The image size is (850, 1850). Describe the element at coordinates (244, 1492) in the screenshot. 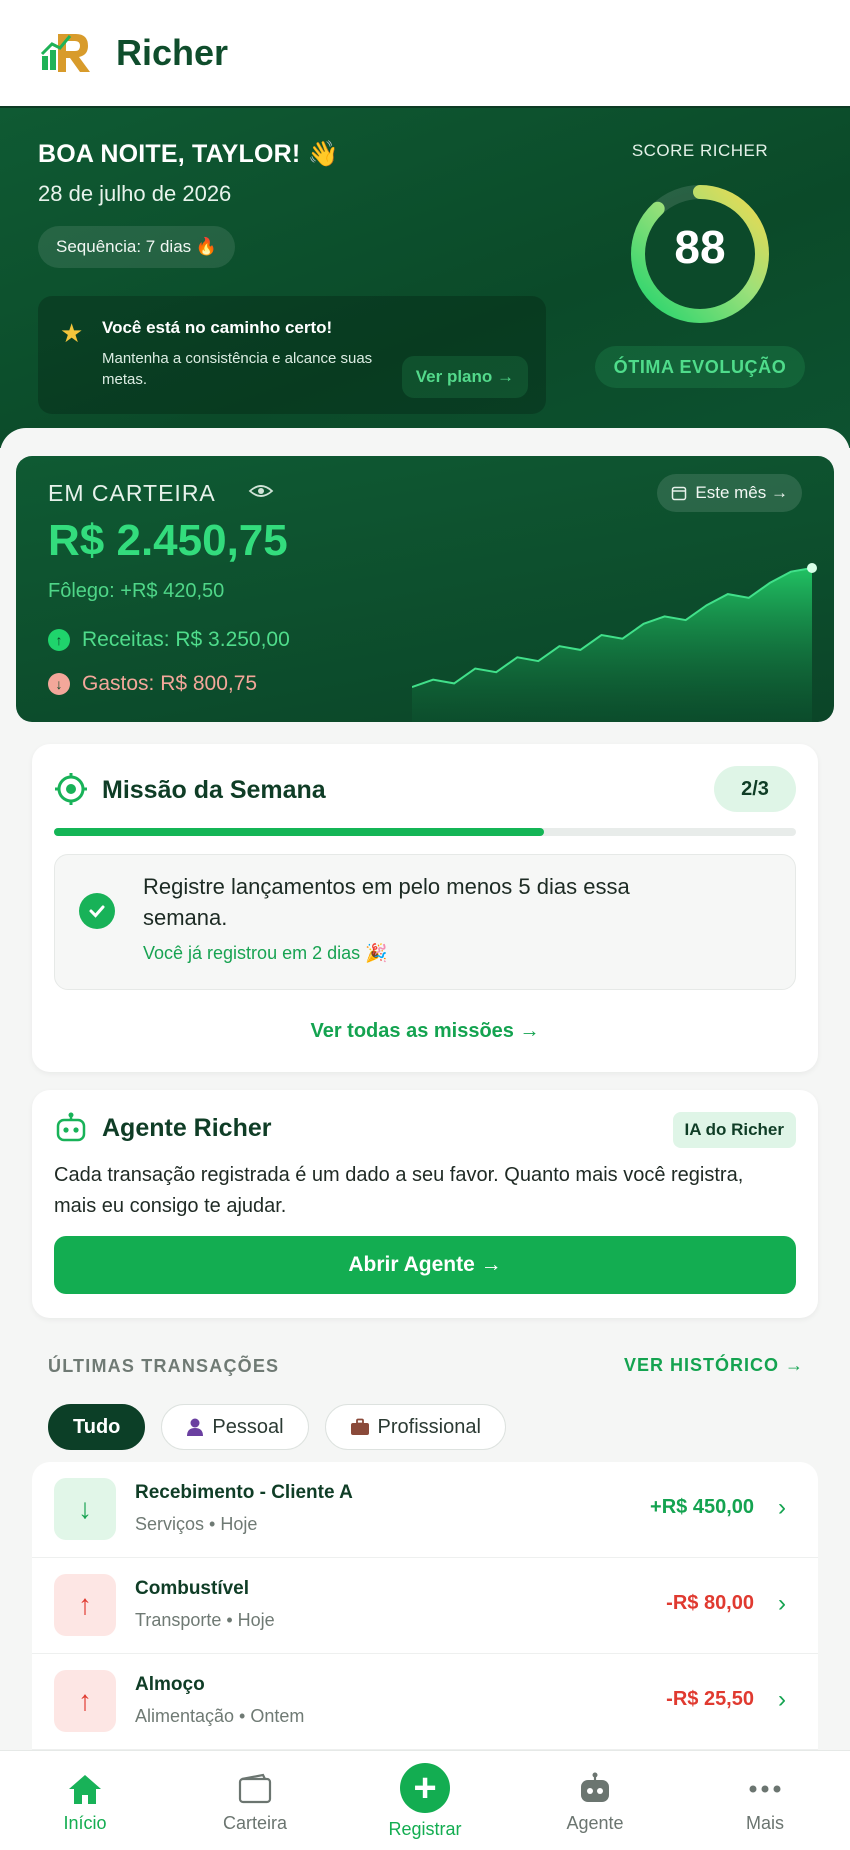

I see `transaction-name: Recebimento - Cliente A` at that location.